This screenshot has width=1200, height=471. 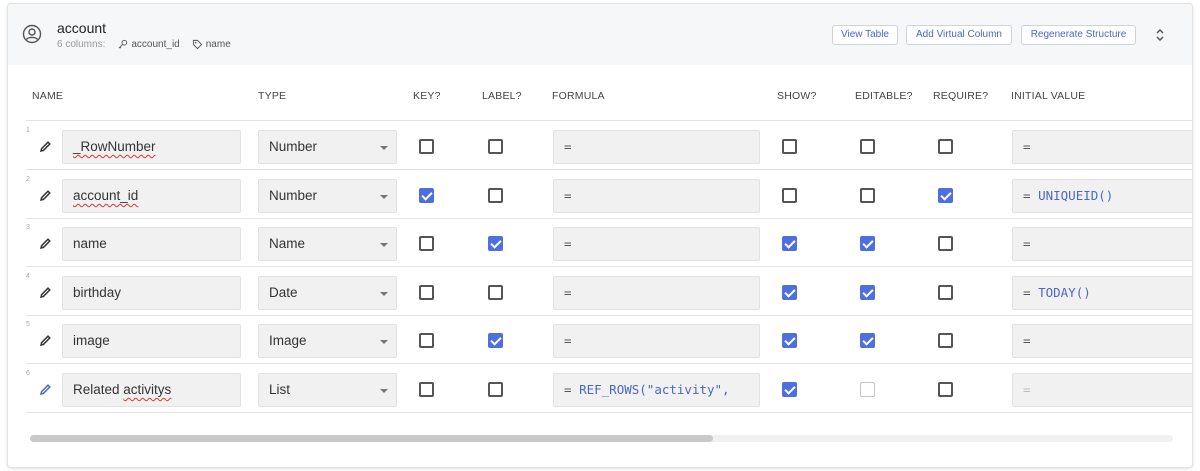 I want to click on column-type-select: Name, so click(x=327, y=244).